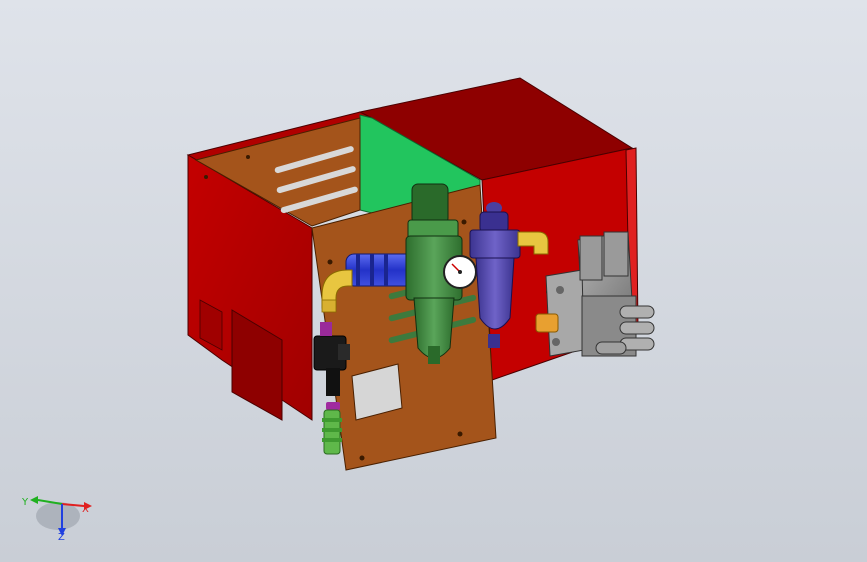  What do you see at coordinates (56, 519) in the screenshot?
I see `orientation-triad: X Y Z` at bounding box center [56, 519].